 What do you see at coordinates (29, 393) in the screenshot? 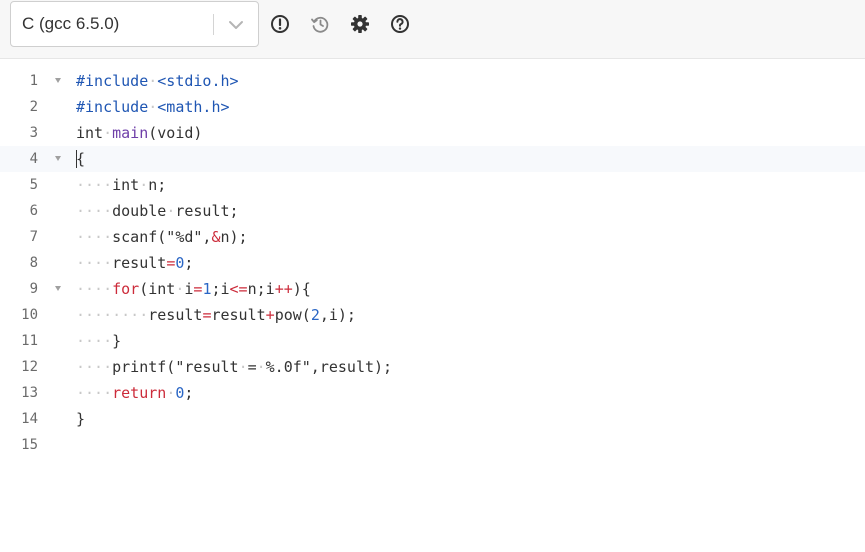
I see `line-number: 13` at bounding box center [29, 393].